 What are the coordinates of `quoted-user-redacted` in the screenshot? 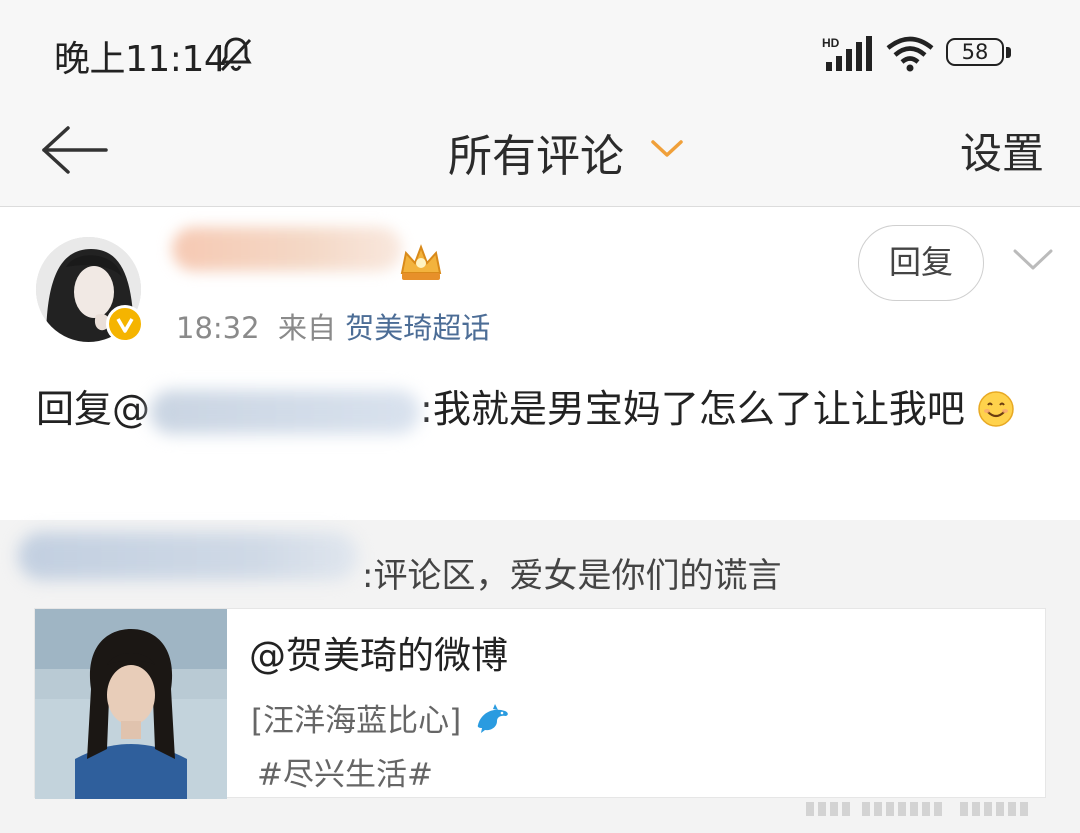 It's located at (188, 556).